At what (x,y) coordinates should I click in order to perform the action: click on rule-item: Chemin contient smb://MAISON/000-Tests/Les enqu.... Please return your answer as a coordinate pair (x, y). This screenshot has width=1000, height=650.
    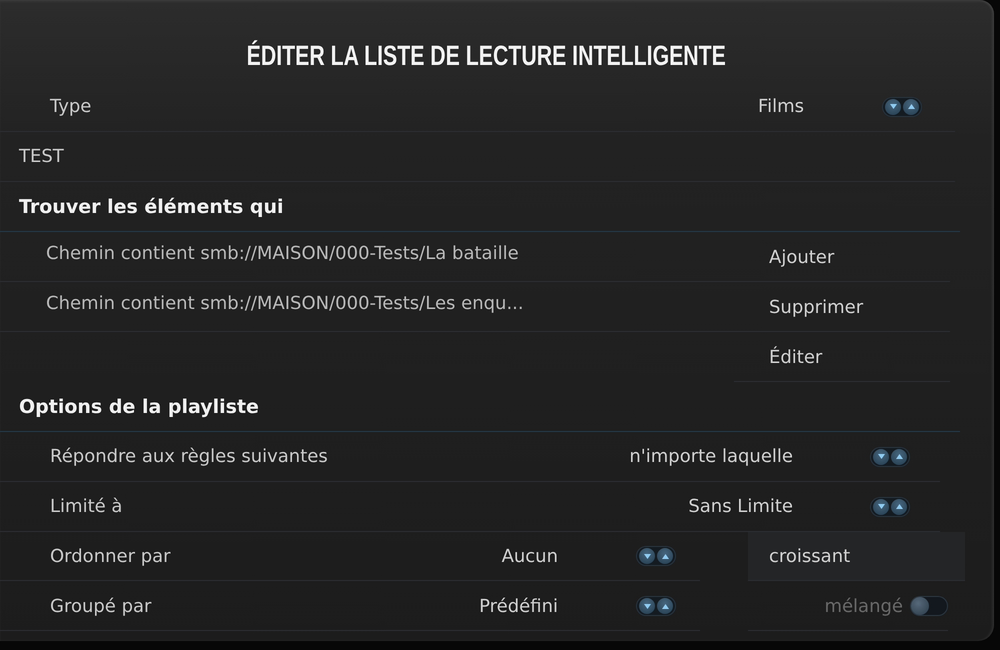
    Looking at the image, I should click on (367, 307).